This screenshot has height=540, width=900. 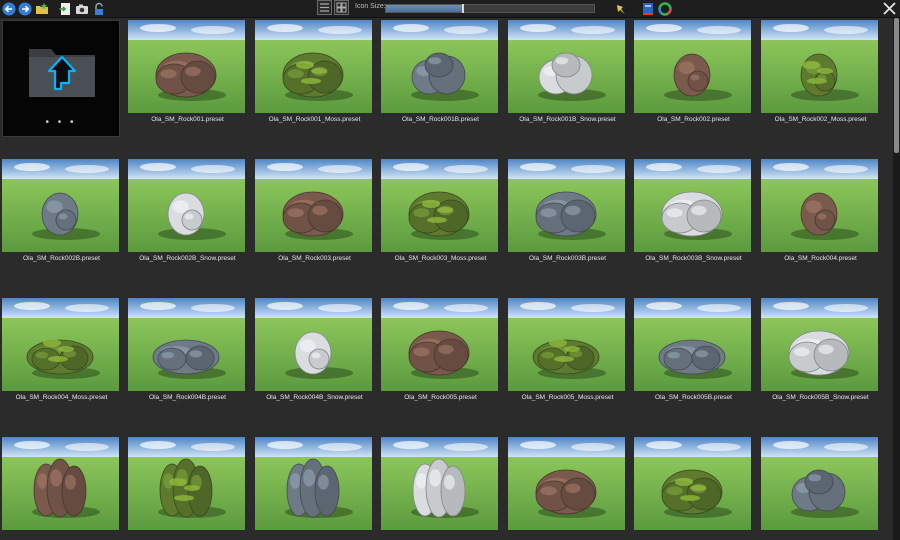 I want to click on preset-tile: Ola_SM_Rock004B_Snow.preset, so click(x=314, y=356).